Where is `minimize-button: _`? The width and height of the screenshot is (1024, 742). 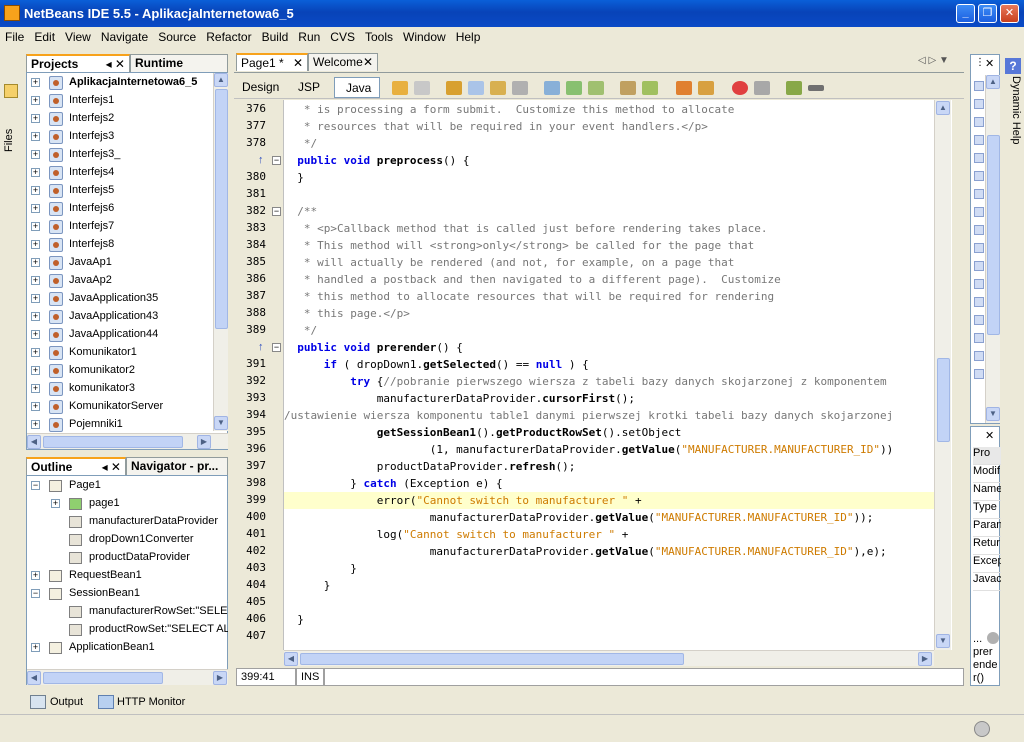 minimize-button: _ is located at coordinates (965, 13).